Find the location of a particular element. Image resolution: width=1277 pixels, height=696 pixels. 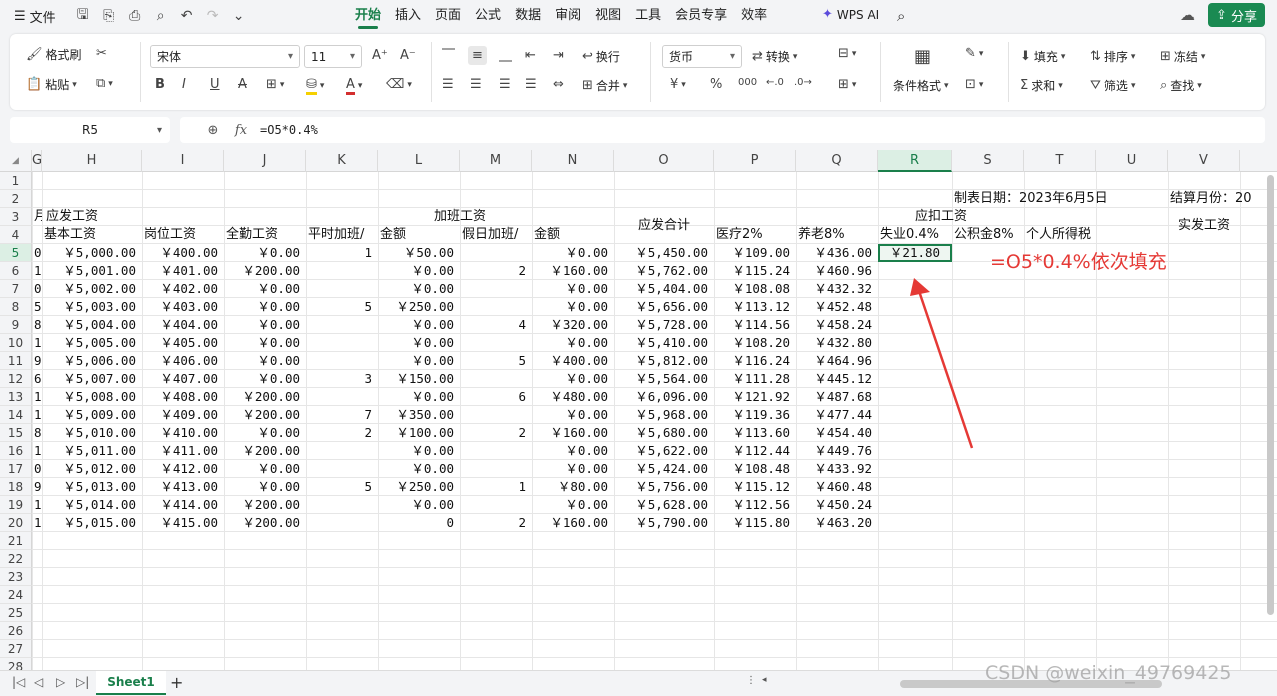

cell-g19: 1 is located at coordinates (37, 505).